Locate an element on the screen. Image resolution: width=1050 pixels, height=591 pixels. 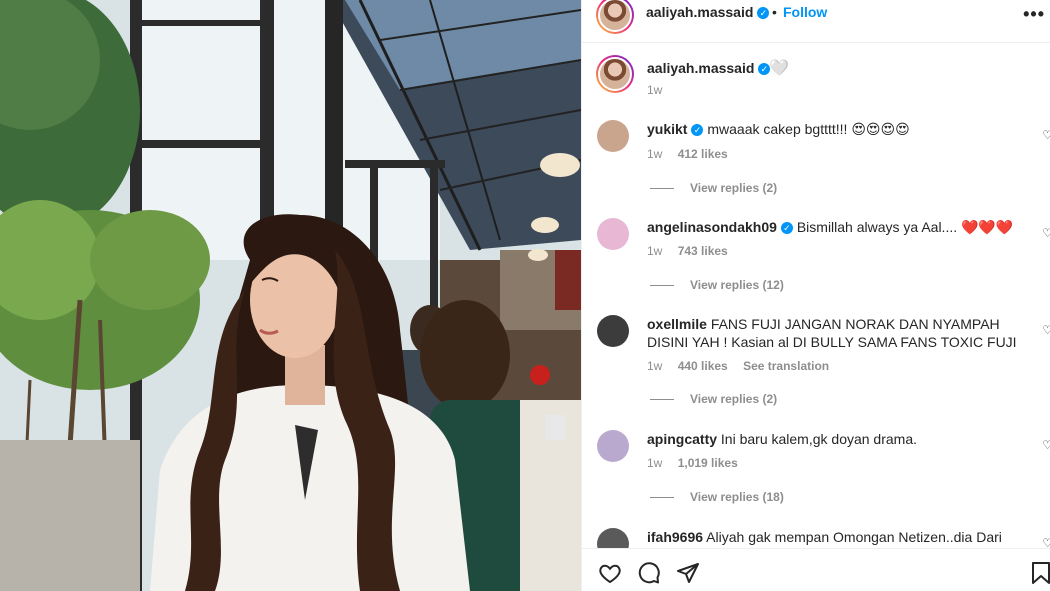
commenter-username: ifah9696 is located at coordinates (675, 537).